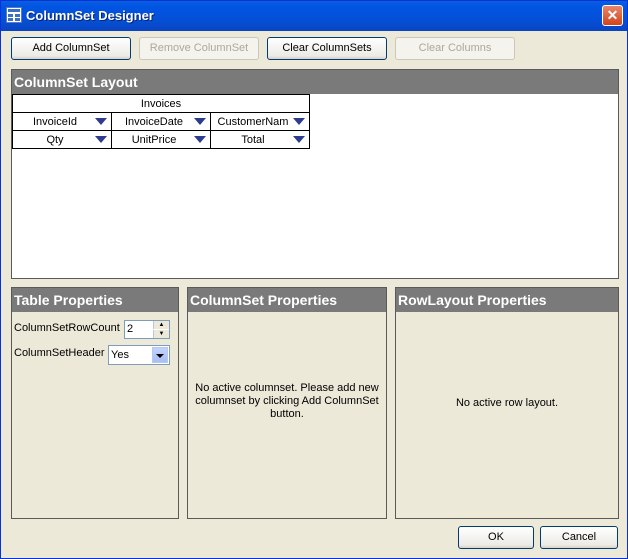 The width and height of the screenshot is (628, 559). I want to click on header-select: Yes, so click(139, 355).